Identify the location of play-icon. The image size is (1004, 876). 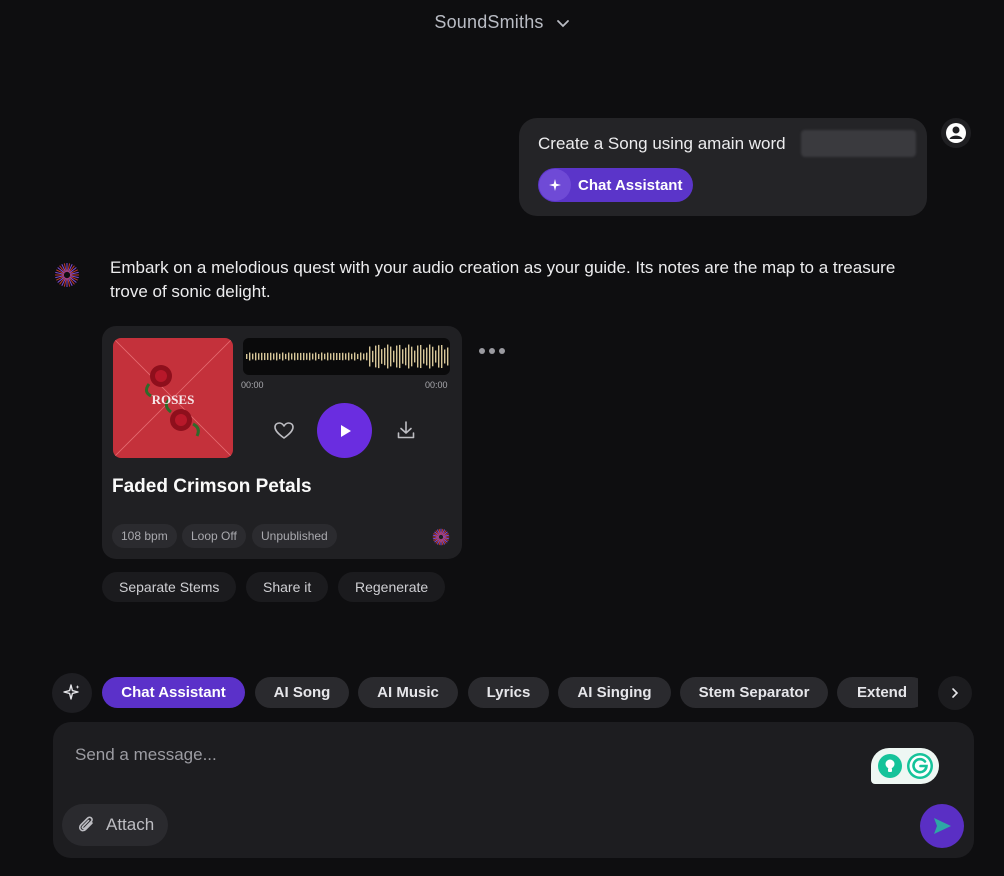
(345, 430).